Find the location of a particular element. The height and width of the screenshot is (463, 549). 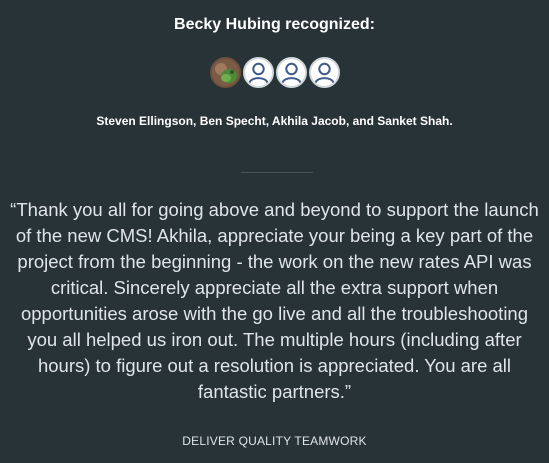

user-photo-avatar-icon is located at coordinates (225, 72).